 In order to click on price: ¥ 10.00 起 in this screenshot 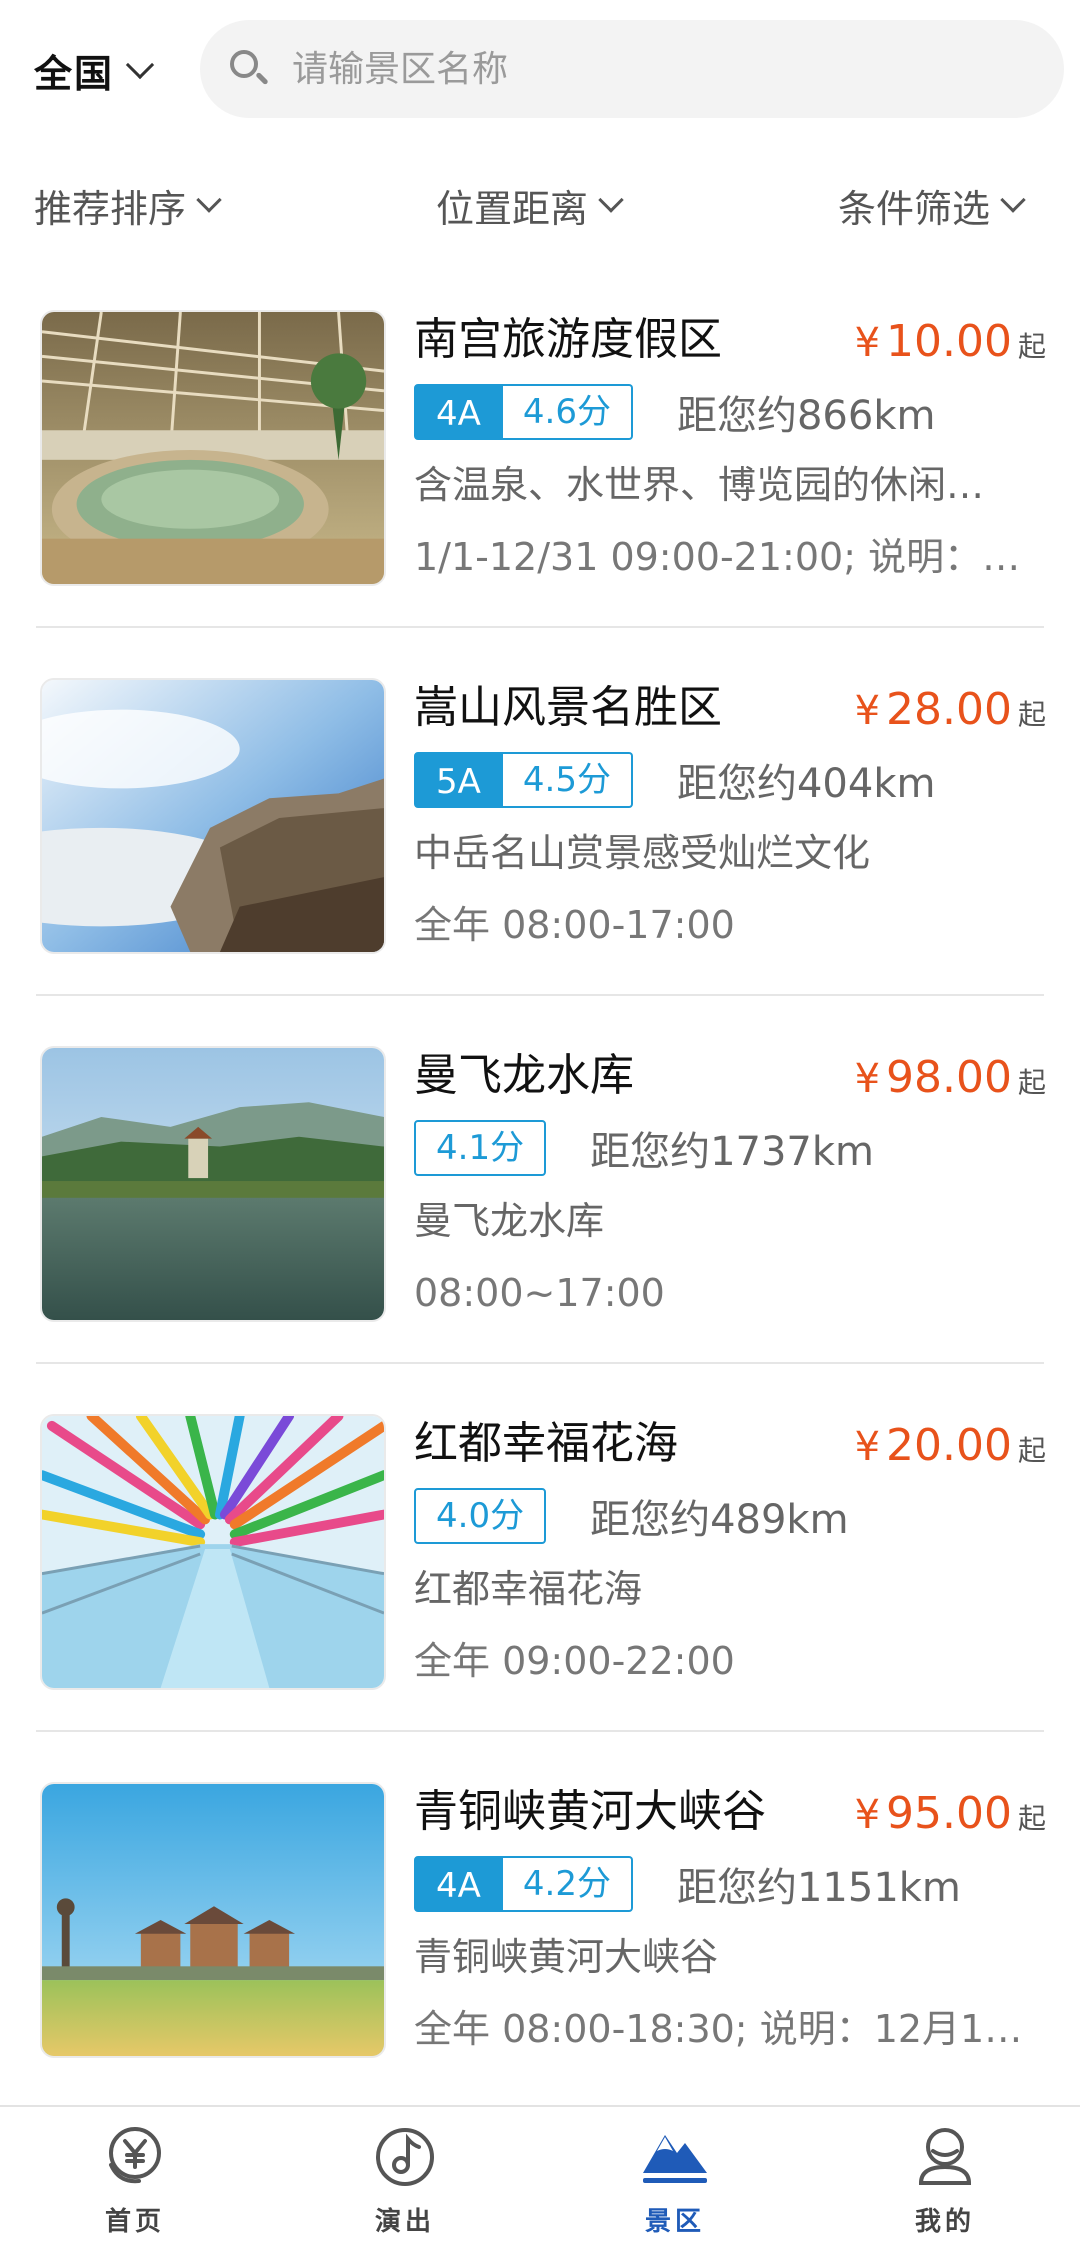, I will do `click(950, 341)`.